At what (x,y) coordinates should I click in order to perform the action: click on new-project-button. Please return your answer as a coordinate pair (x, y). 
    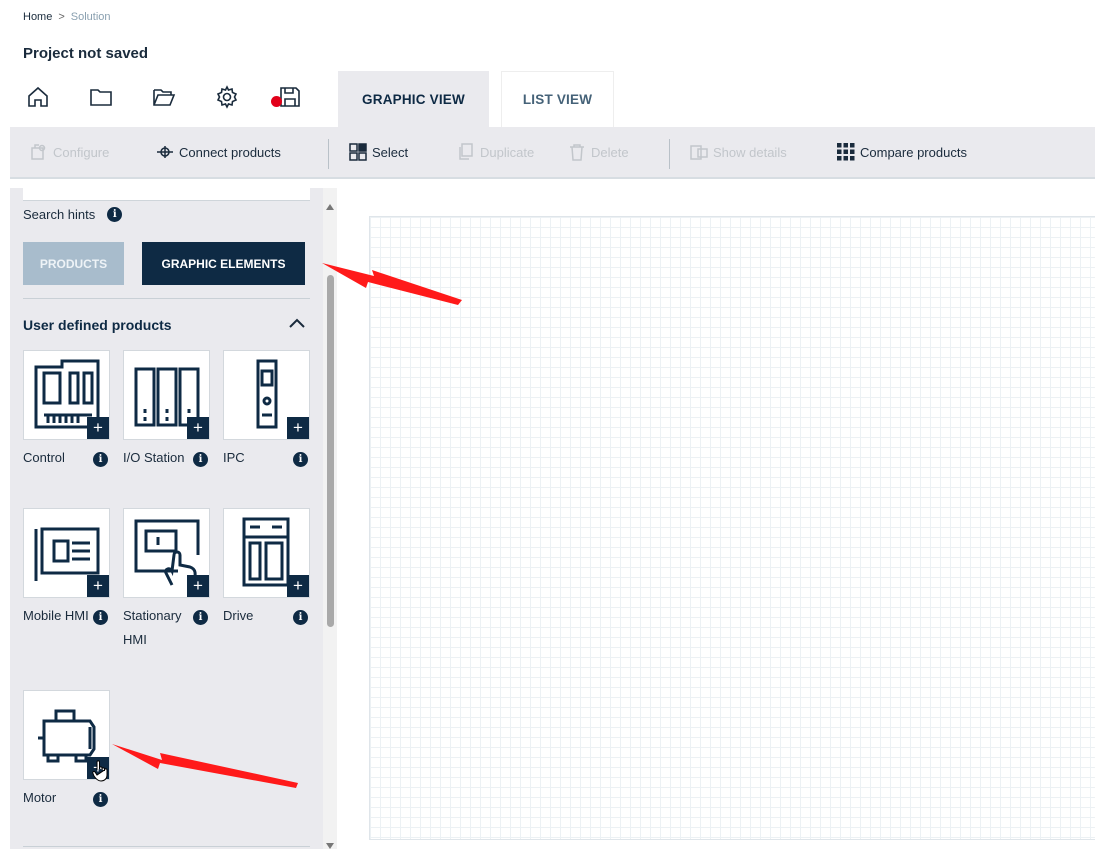
    Looking at the image, I should click on (117, 97).